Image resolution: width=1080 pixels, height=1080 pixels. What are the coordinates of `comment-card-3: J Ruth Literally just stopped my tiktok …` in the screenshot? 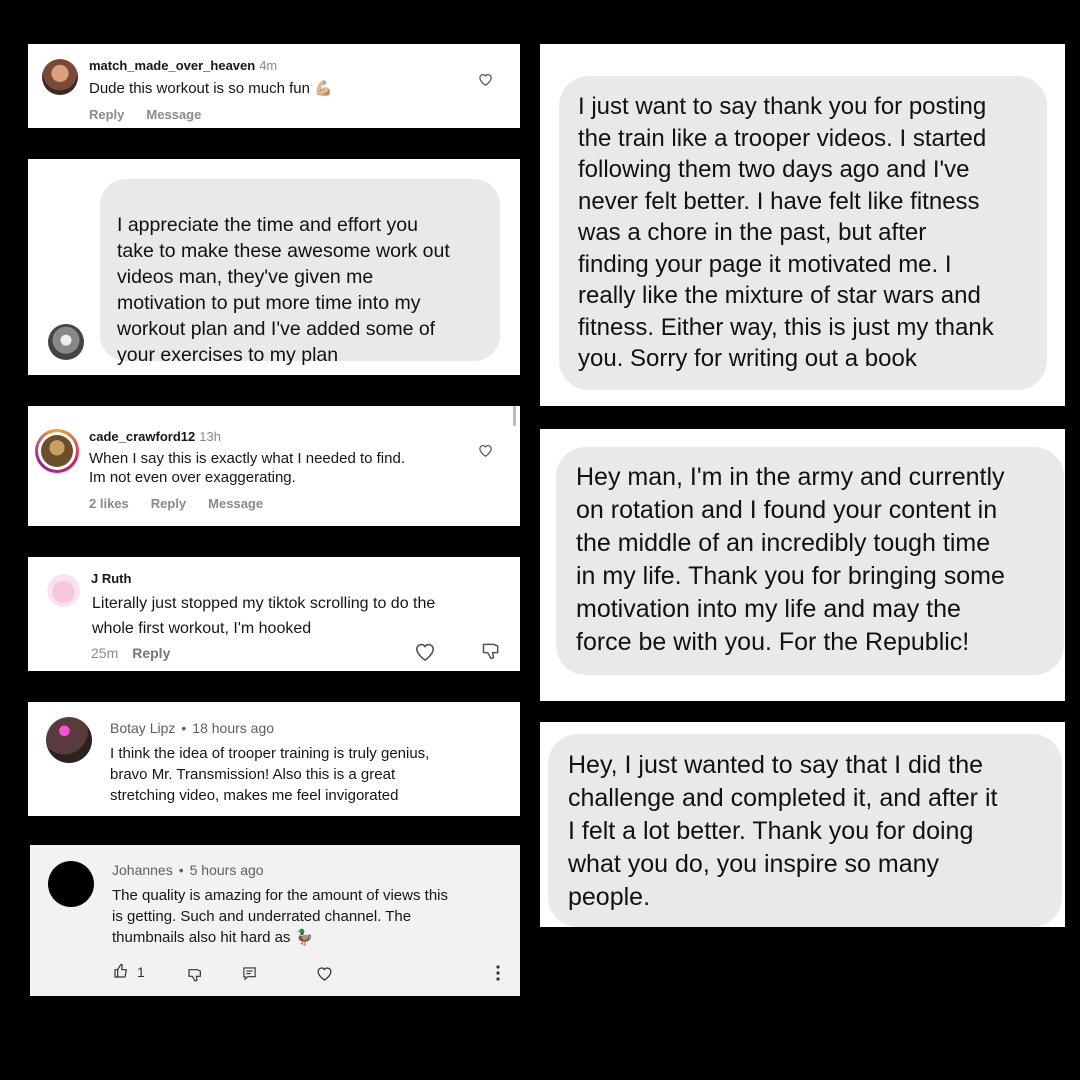 It's located at (274, 614).